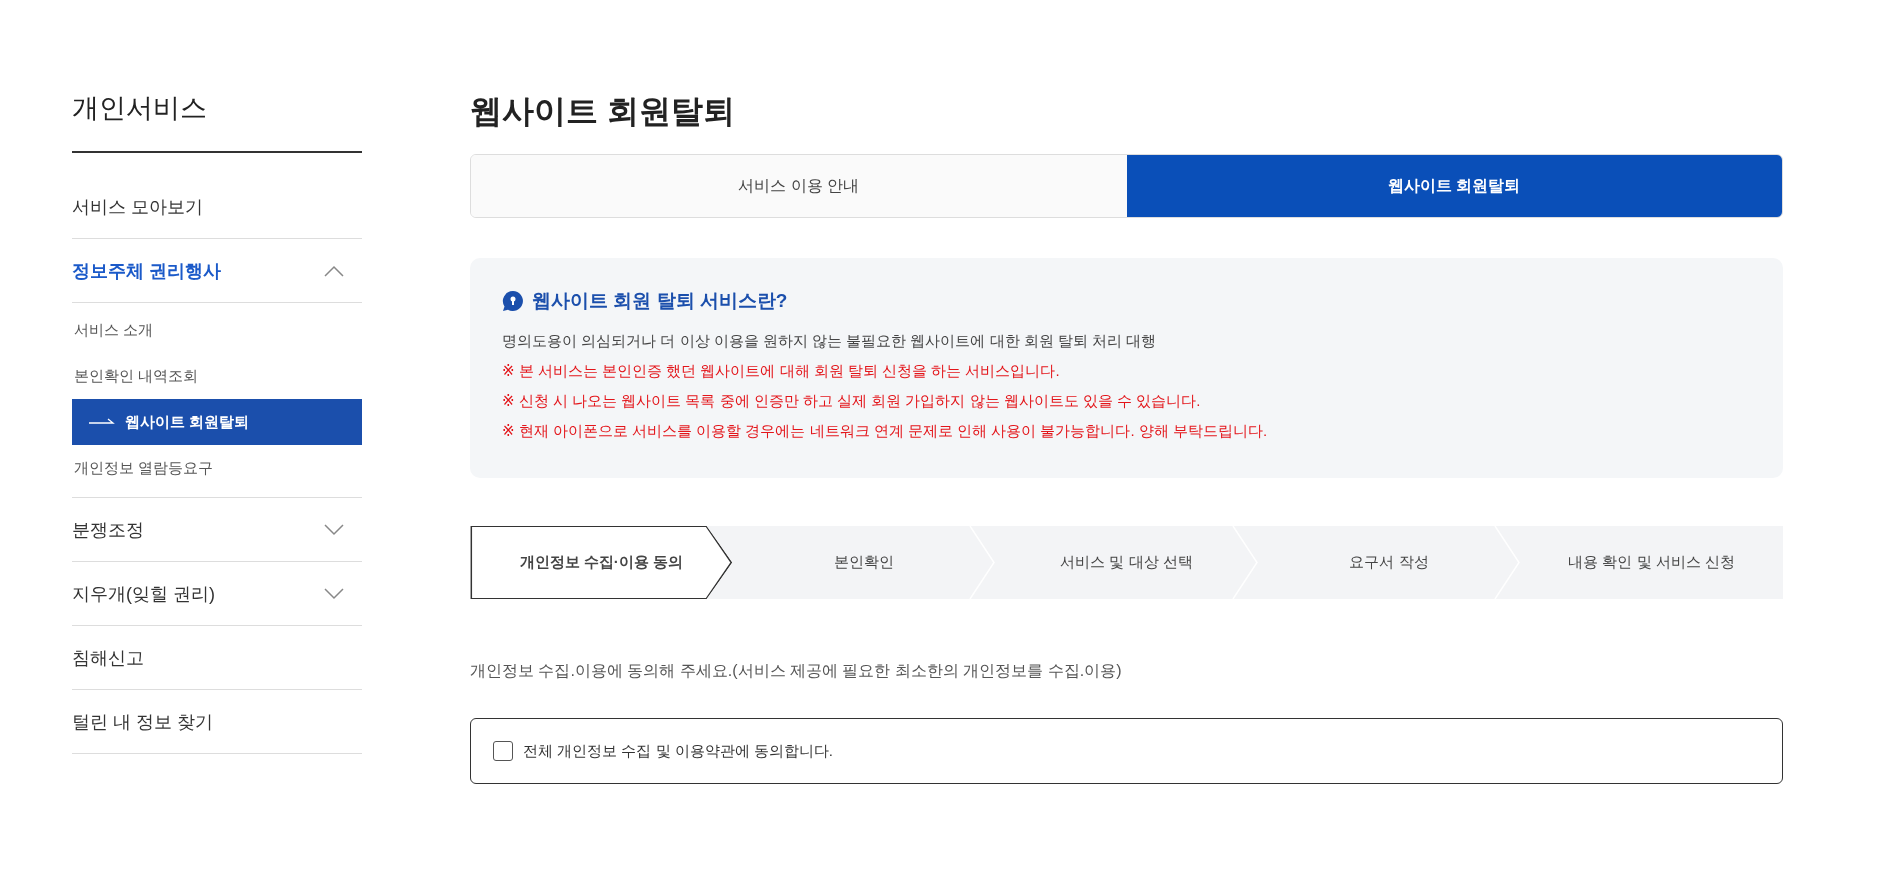  What do you see at coordinates (781, 371) in the screenshot?
I see `warning-text: ※ 본 서비스는 본인인증 했던 웹사이트에 대해 회원 탈퇴 신청을 하는 서비스입니다.` at bounding box center [781, 371].